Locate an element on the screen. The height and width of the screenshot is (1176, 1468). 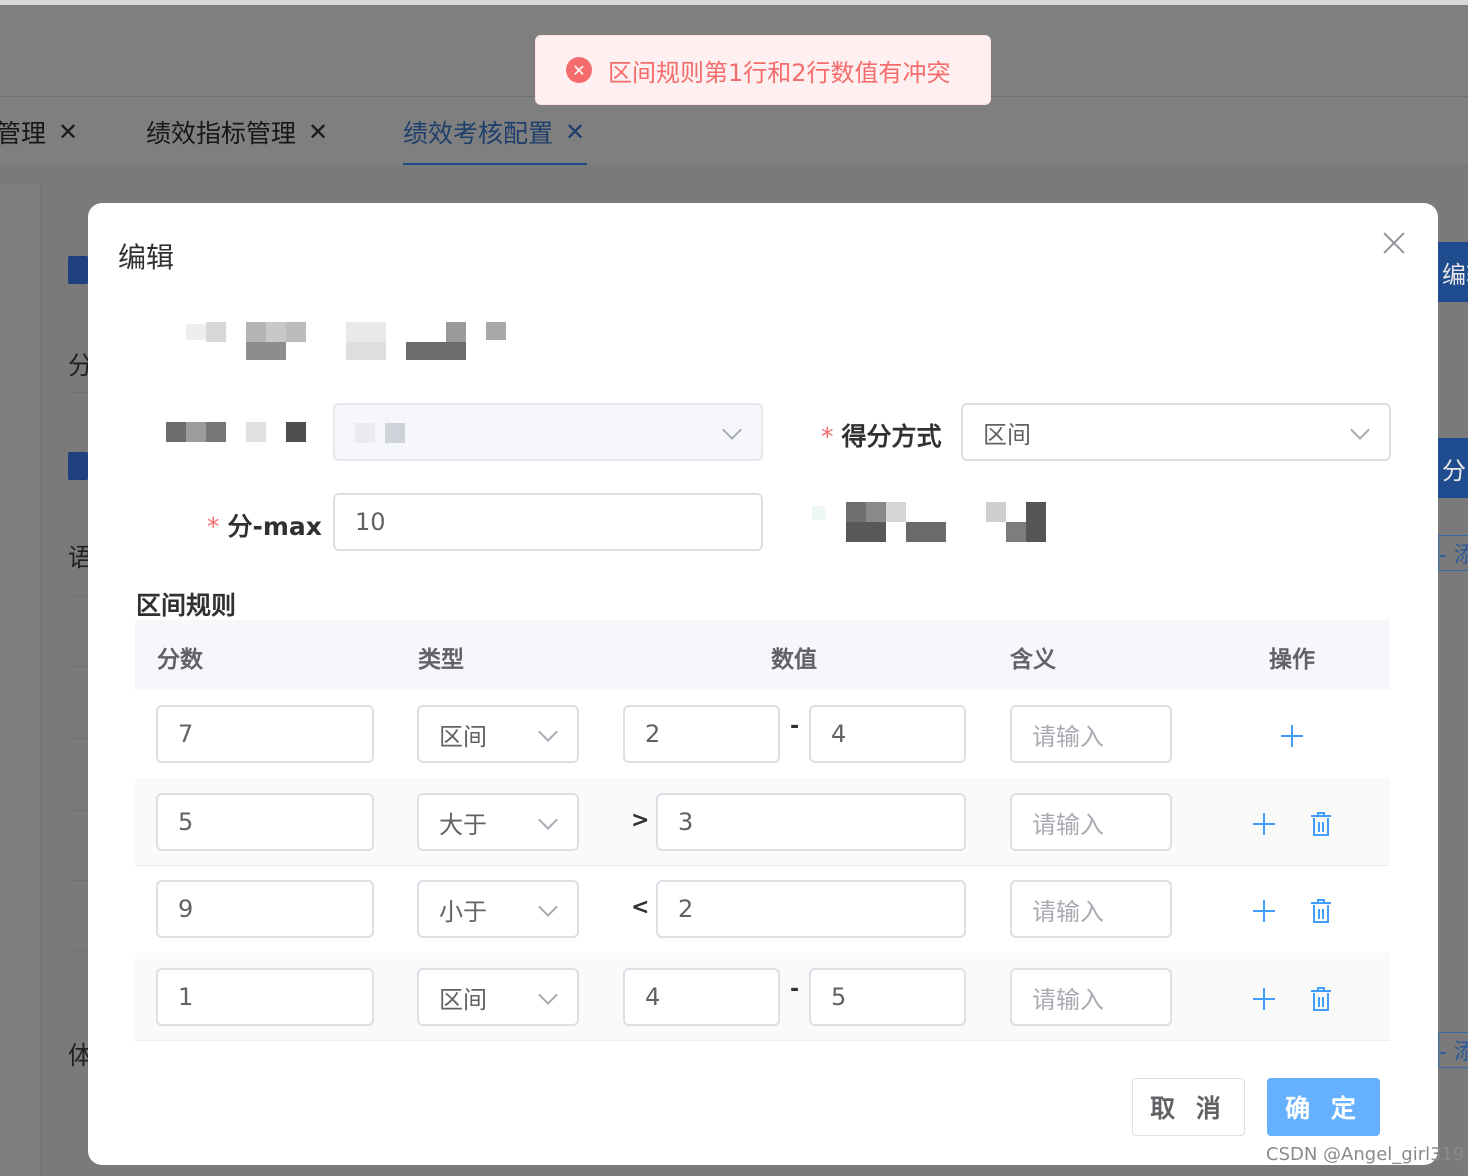
col-actions: 操作 is located at coordinates (1292, 660).